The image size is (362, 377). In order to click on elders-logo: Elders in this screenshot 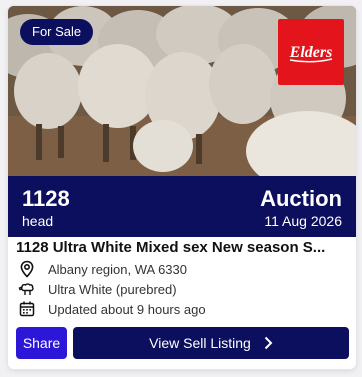, I will do `click(311, 53)`.